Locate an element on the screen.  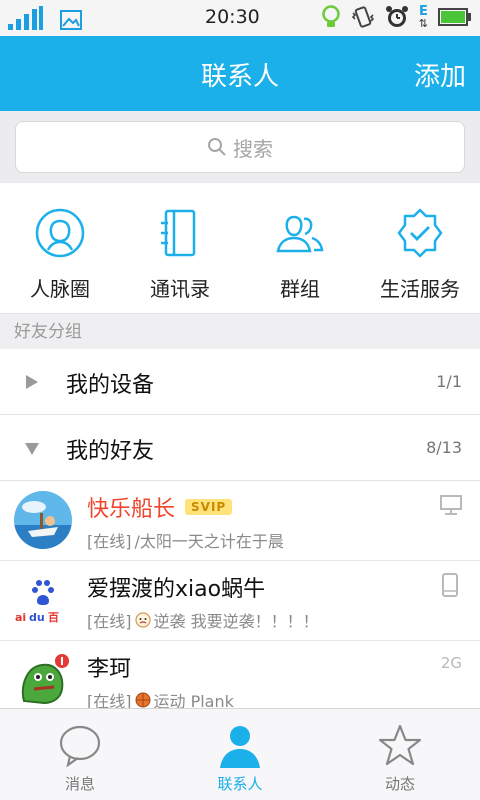
tab-feeds: 动态 is located at coordinates (400, 754).